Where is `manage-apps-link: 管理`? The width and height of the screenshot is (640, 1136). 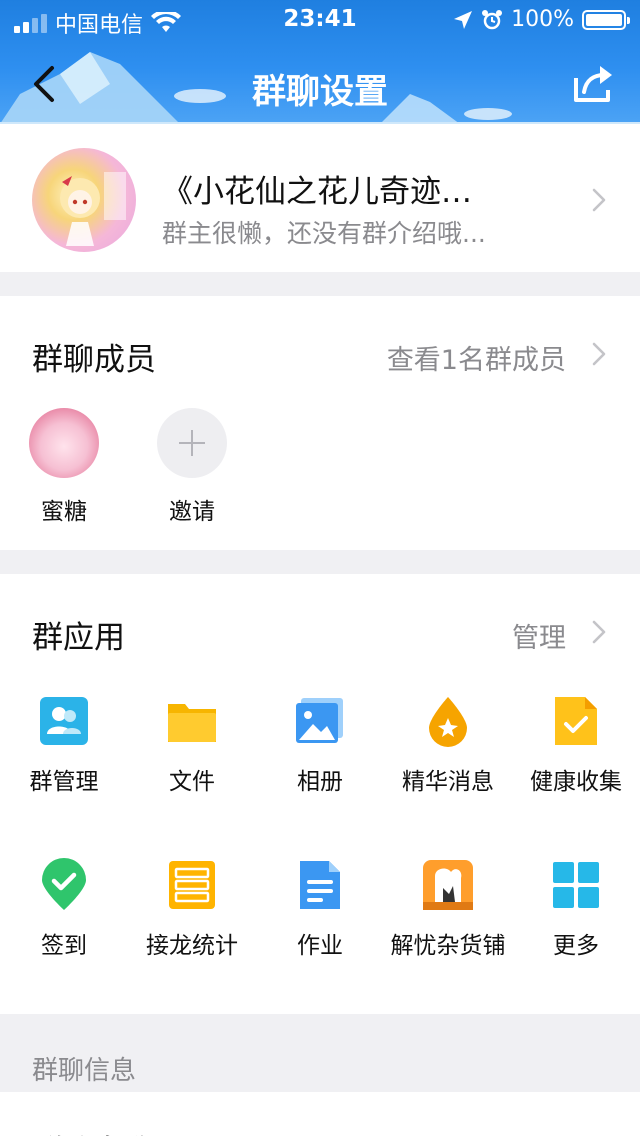
manage-apps-link: 管理 is located at coordinates (539, 635).